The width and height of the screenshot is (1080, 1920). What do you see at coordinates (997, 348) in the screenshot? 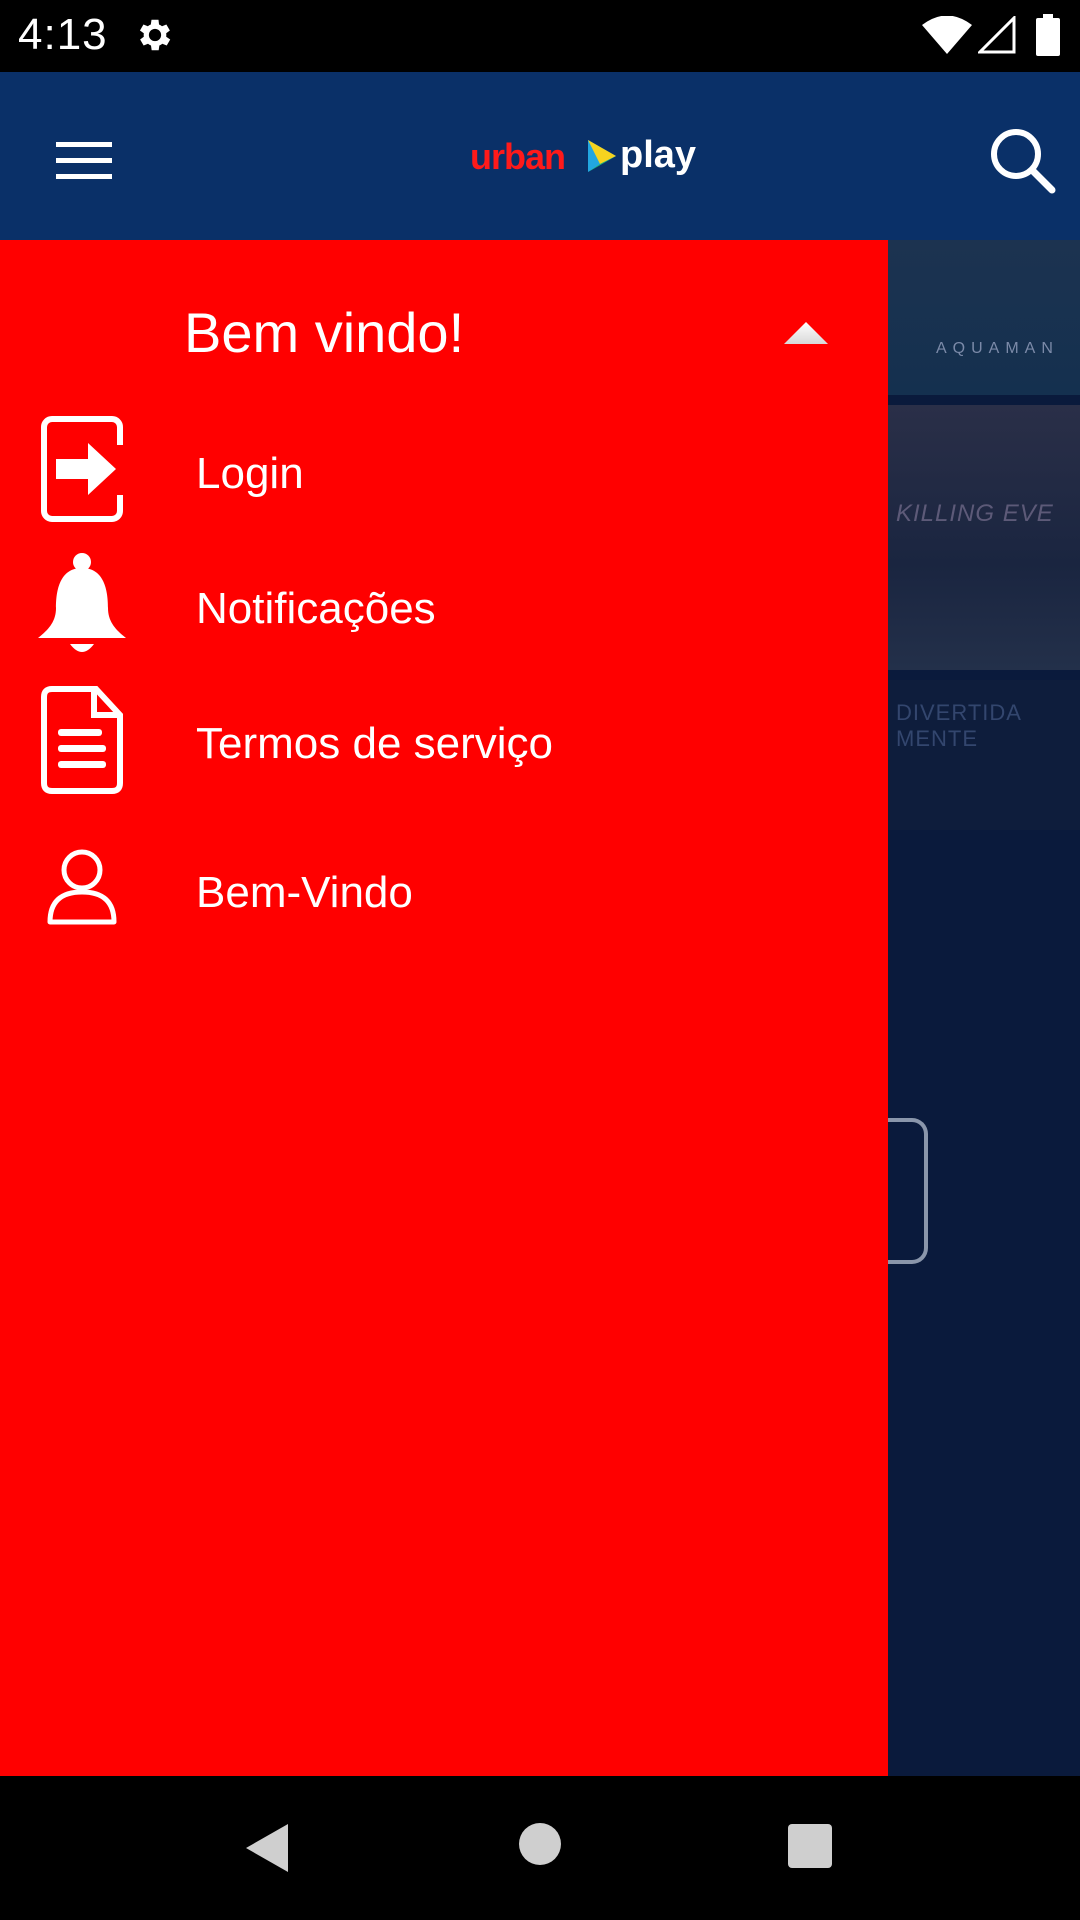
I see `poster-caption: AQUAMAN` at bounding box center [997, 348].